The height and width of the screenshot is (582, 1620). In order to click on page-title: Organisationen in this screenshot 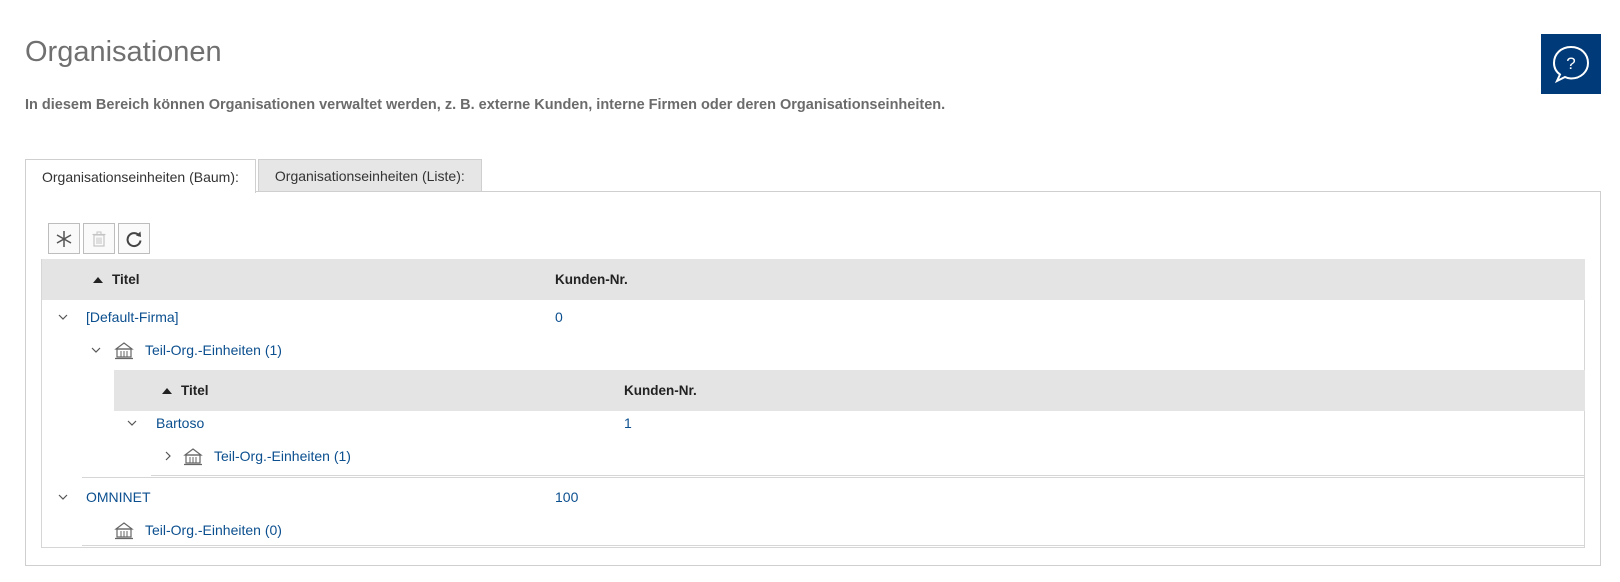, I will do `click(123, 52)`.